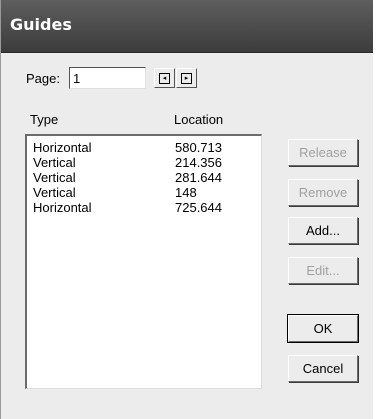  What do you see at coordinates (145, 207) in the screenshot?
I see `list-item: Horizontal 725.644` at bounding box center [145, 207].